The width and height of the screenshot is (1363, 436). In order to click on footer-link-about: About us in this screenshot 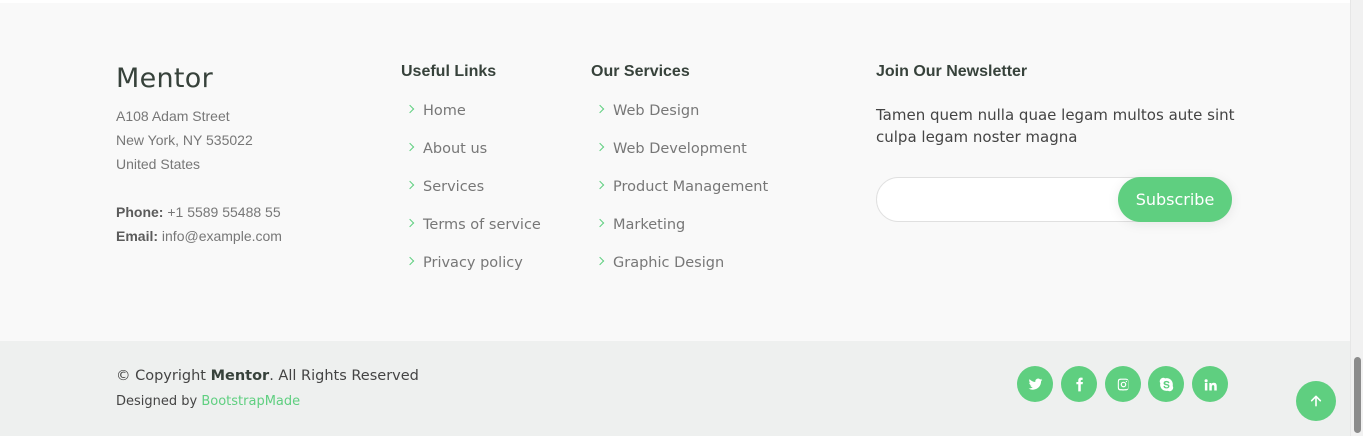, I will do `click(472, 149)`.